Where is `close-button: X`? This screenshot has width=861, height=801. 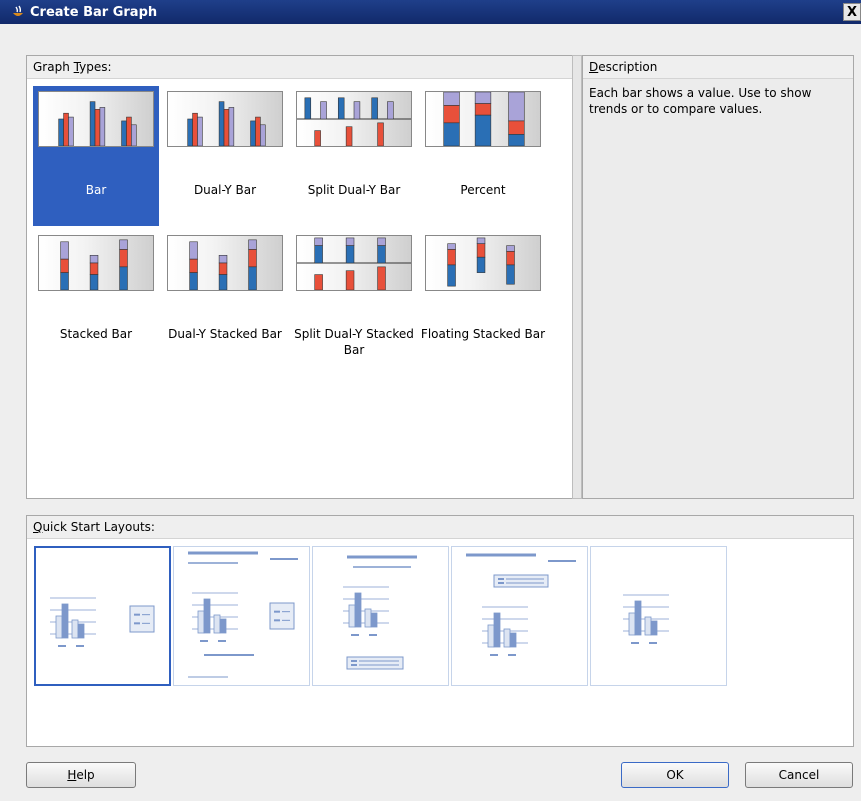
close-button: X is located at coordinates (852, 12).